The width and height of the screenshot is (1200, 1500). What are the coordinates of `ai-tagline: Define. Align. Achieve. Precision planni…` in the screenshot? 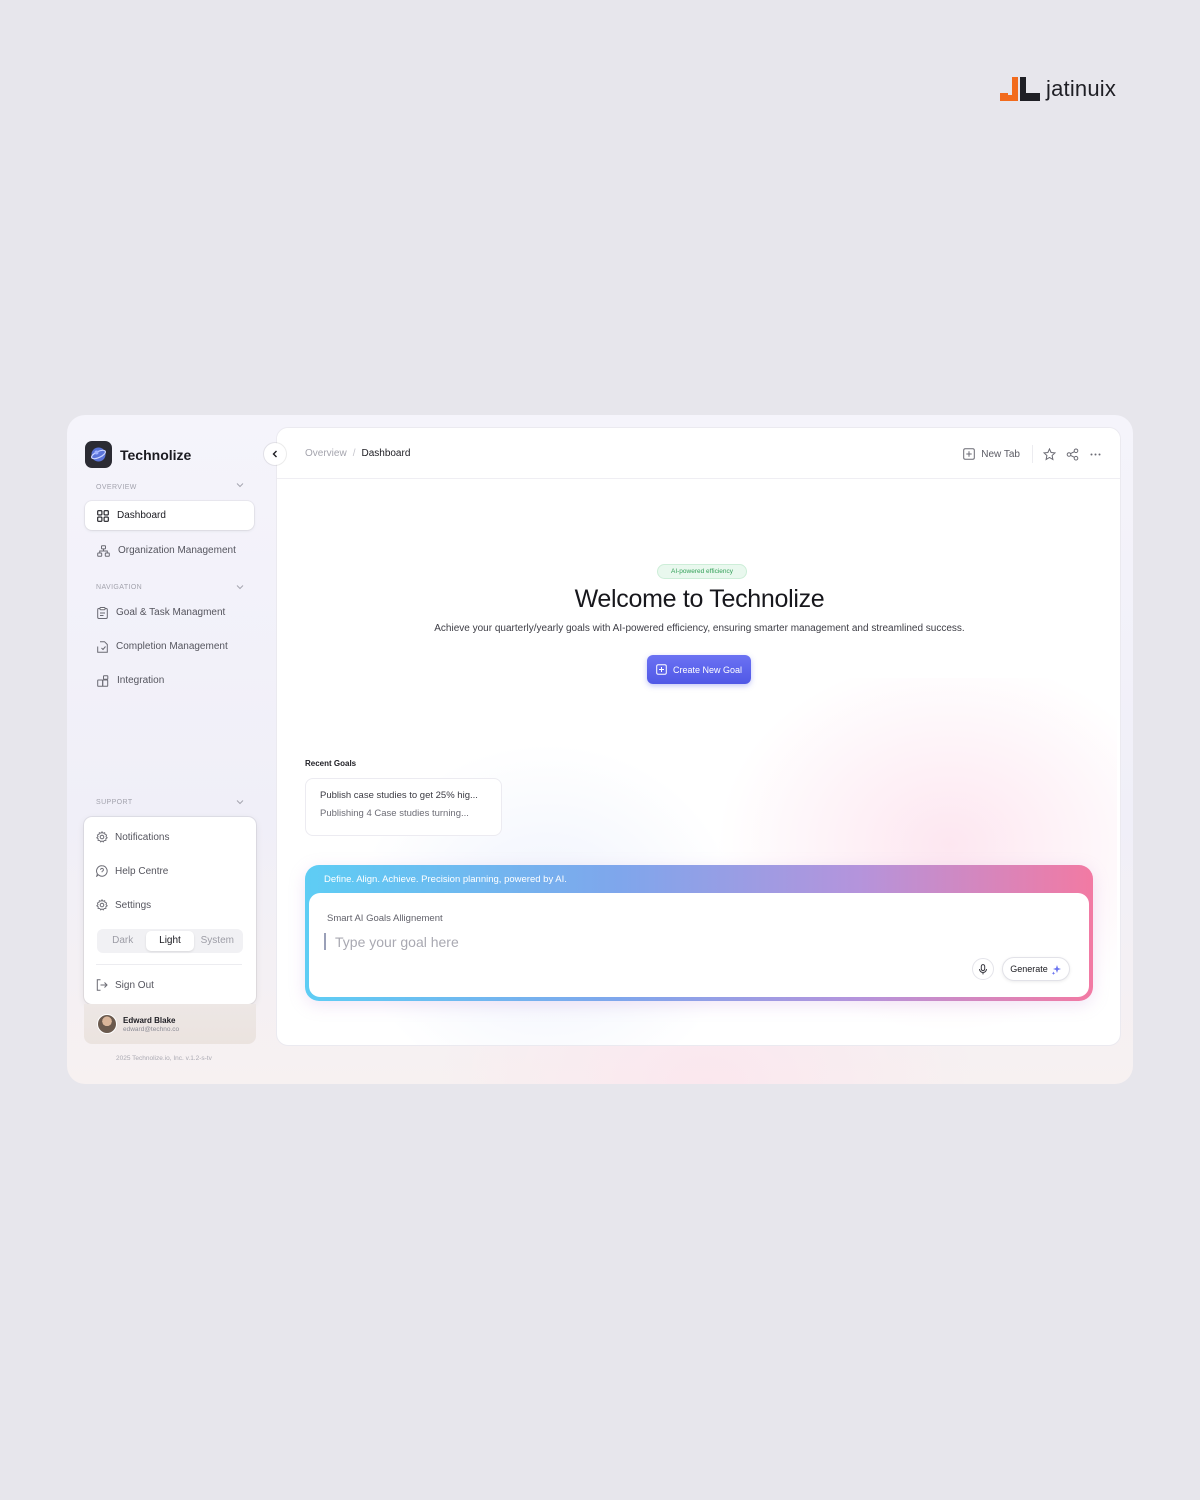 It's located at (445, 879).